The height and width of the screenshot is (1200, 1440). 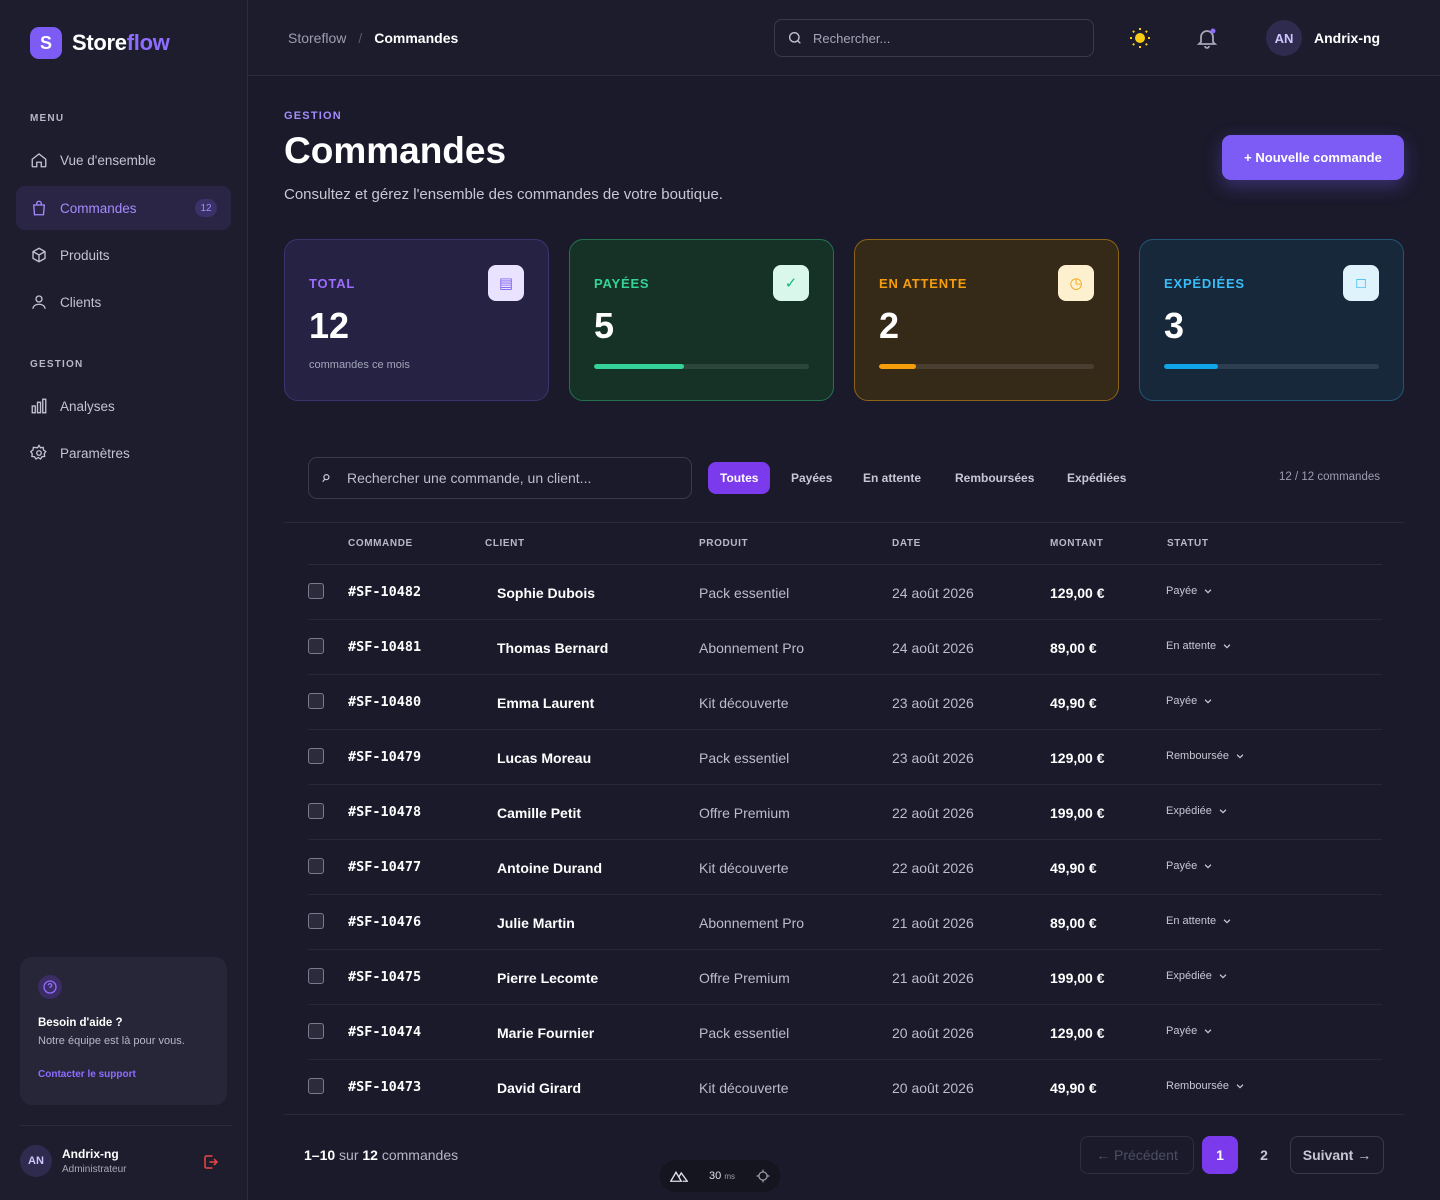 I want to click on filter-chip-shipped: Expédiées, so click(x=1096, y=478).